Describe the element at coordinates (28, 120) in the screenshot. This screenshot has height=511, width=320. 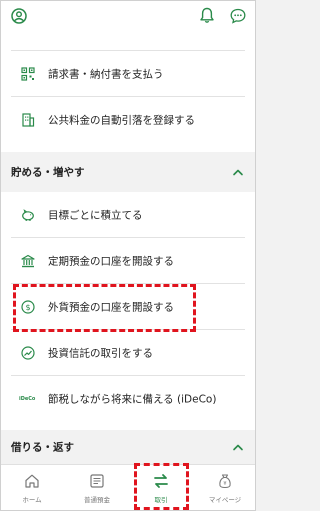
I see `building-icon` at that location.